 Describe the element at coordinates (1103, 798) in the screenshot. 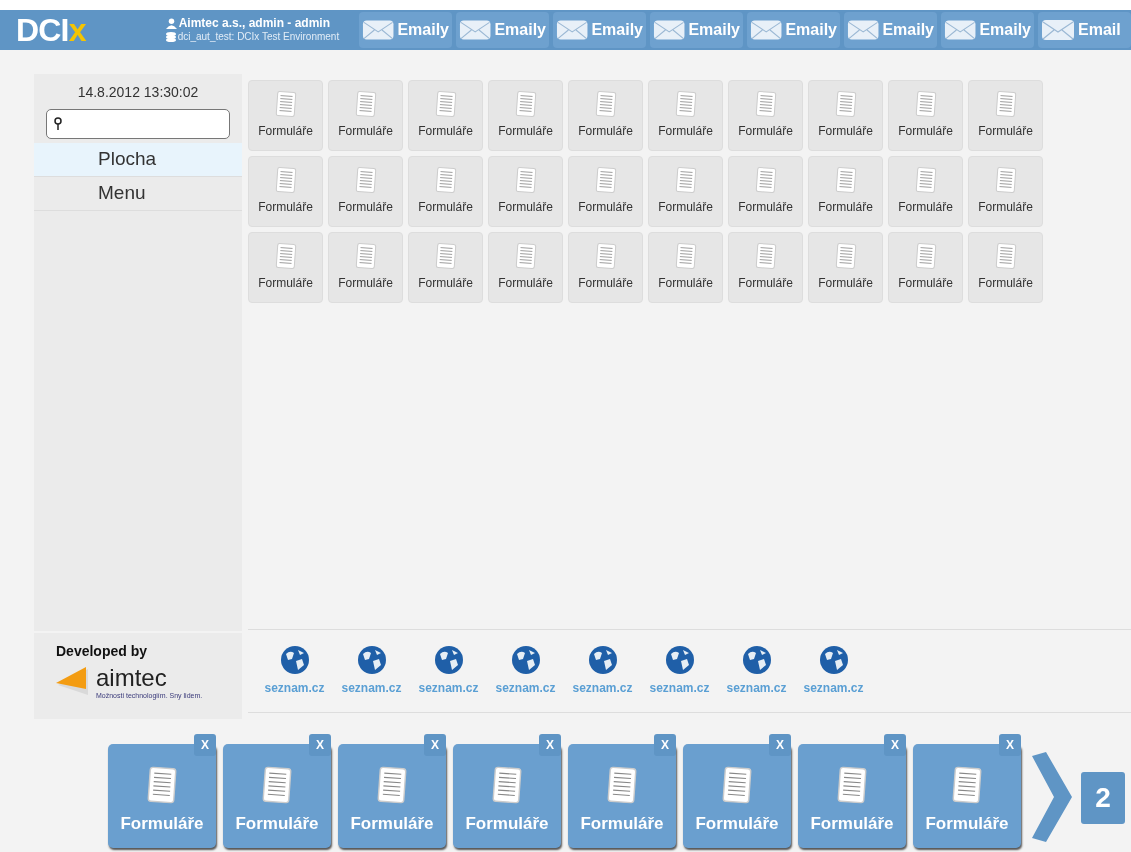

I see `page-button: 2` at that location.